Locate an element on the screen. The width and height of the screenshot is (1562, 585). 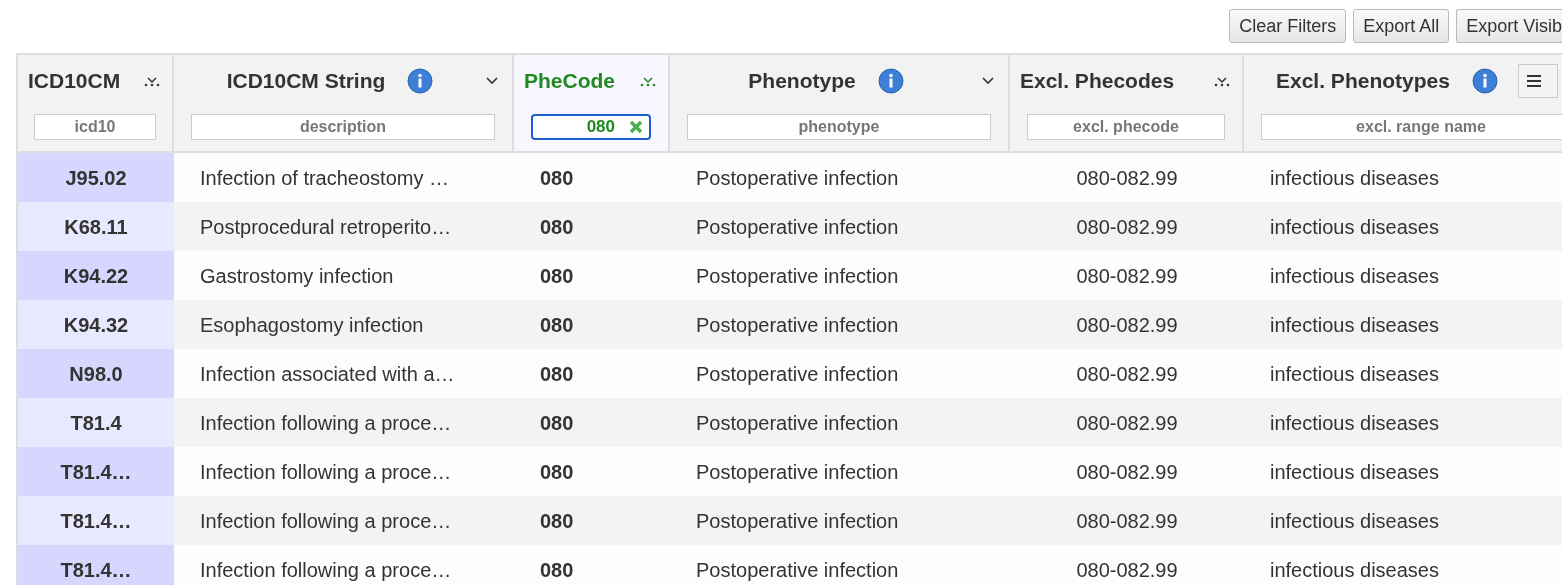
filter-field: description is located at coordinates (343, 127).